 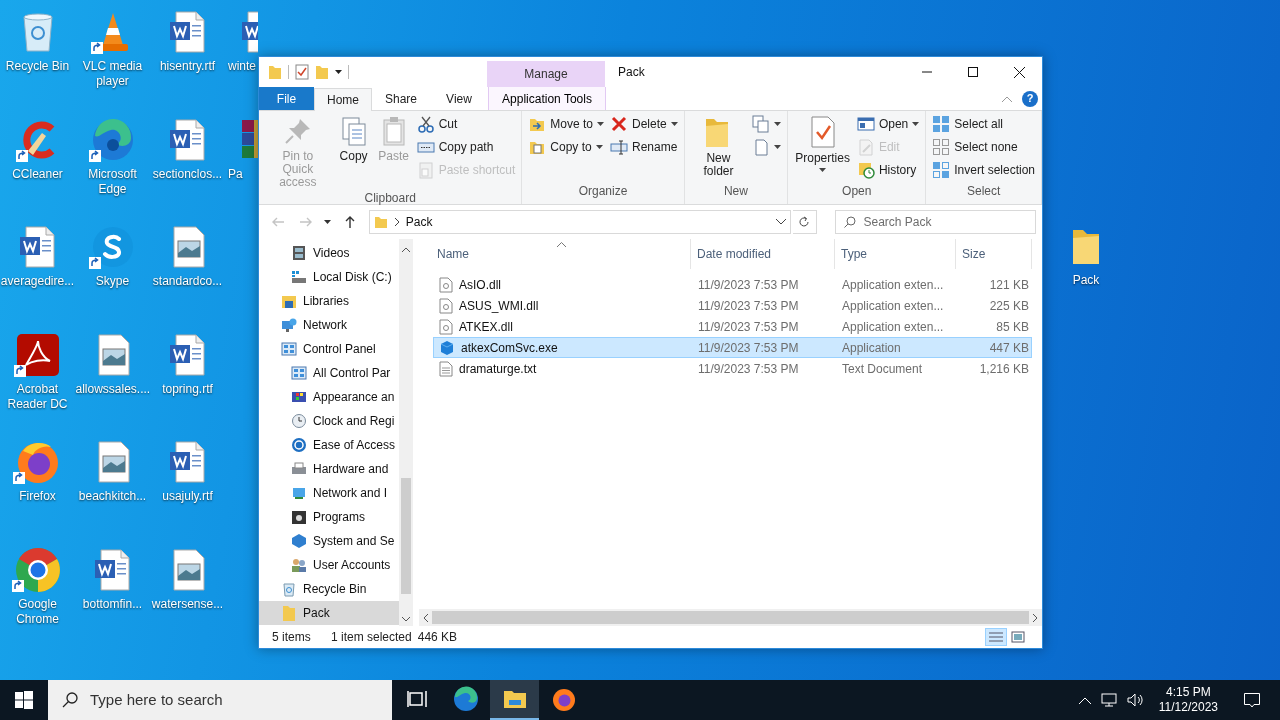 What do you see at coordinates (996, 637) in the screenshot?
I see `details-view-button` at bounding box center [996, 637].